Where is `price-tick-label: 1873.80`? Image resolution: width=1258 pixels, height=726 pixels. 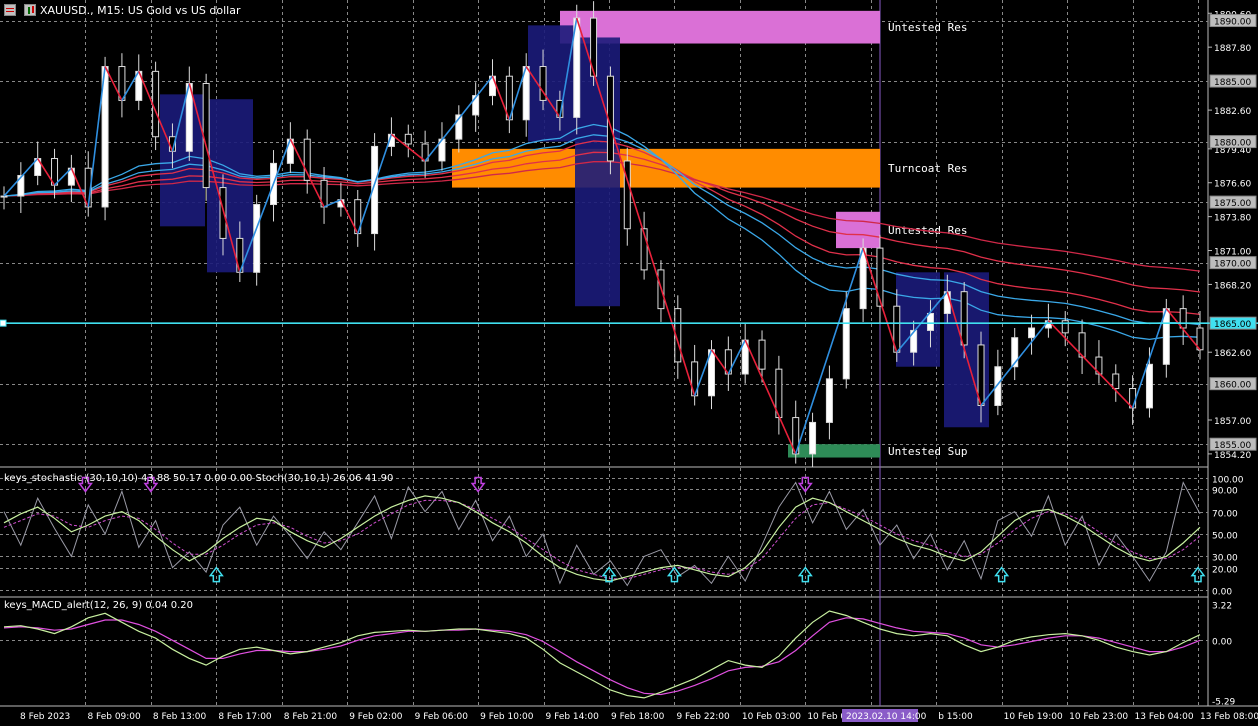
price-tick-label: 1873.80 is located at coordinates (1232, 219).